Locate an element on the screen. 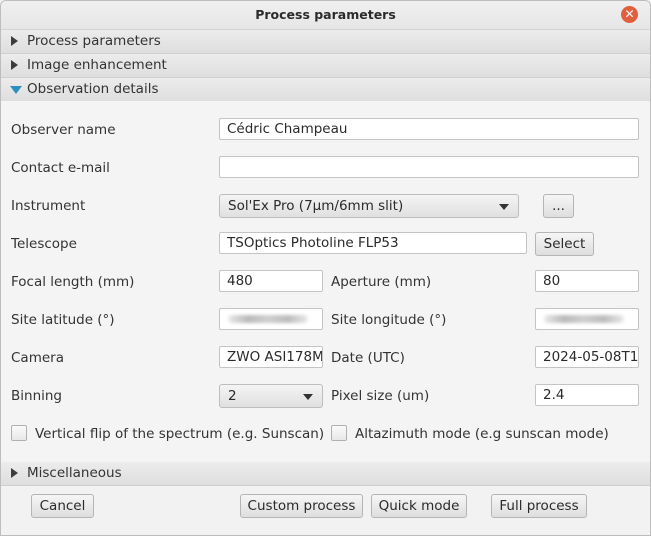 This screenshot has width=651, height=536. observer-name-label: Observer name is located at coordinates (63, 130).